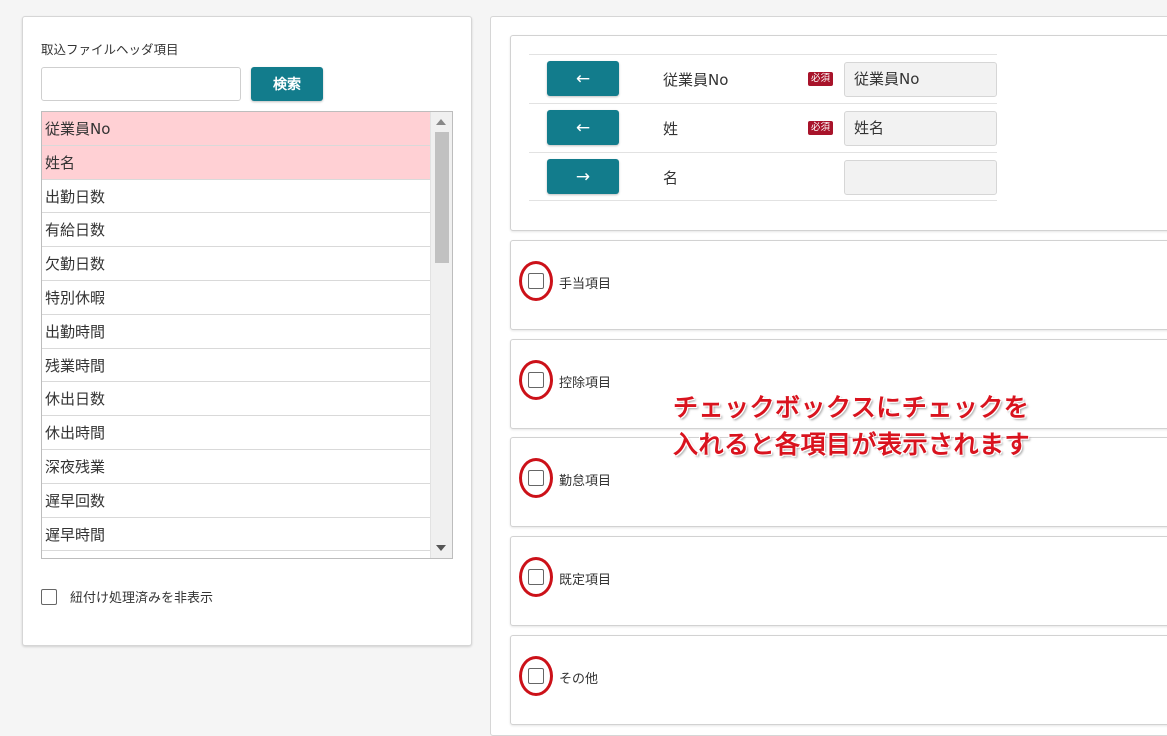 The image size is (1167, 736). Describe the element at coordinates (671, 178) in the screenshot. I see `mapping-field-label: 名` at that location.